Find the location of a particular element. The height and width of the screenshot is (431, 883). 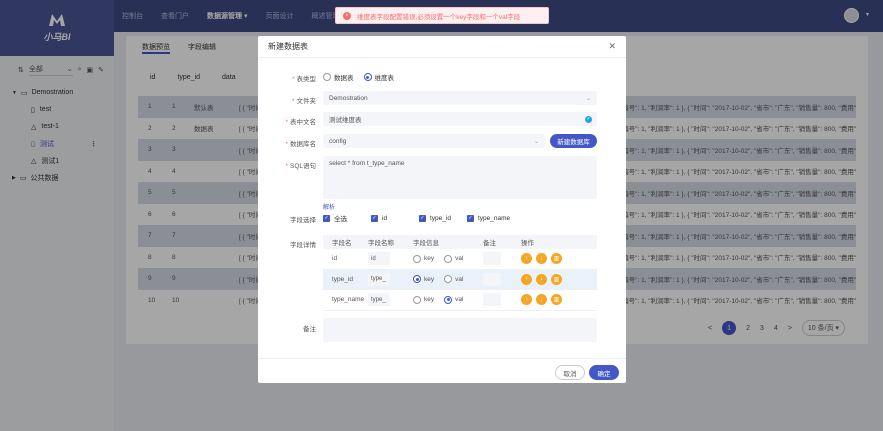

cn-name-input: 测试维度表 ✓ is located at coordinates (460, 119).